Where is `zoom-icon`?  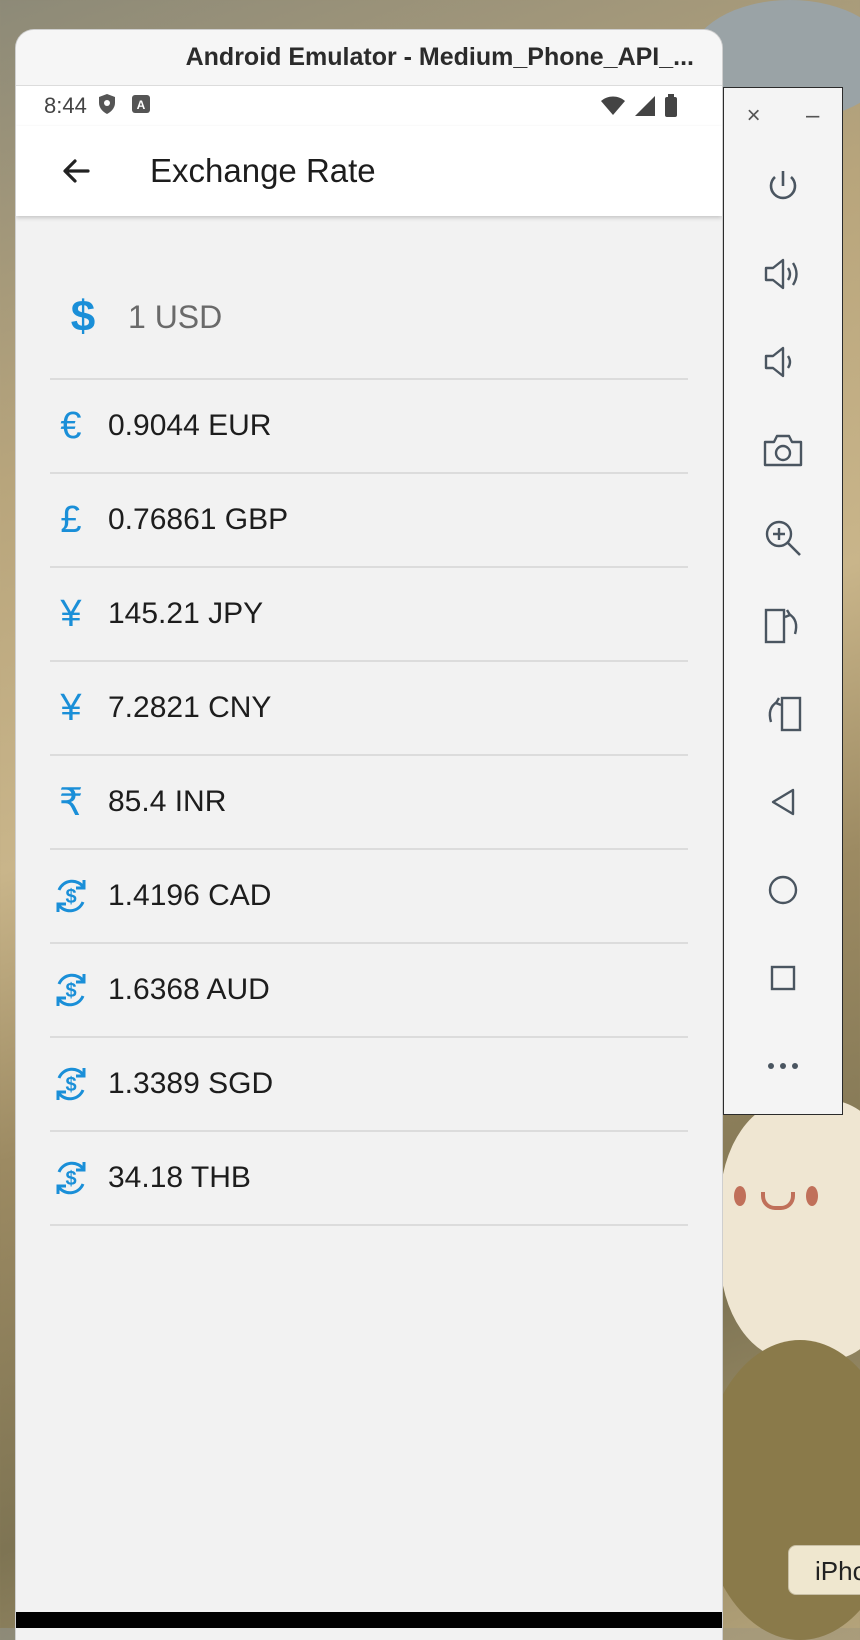
zoom-icon is located at coordinates (783, 538).